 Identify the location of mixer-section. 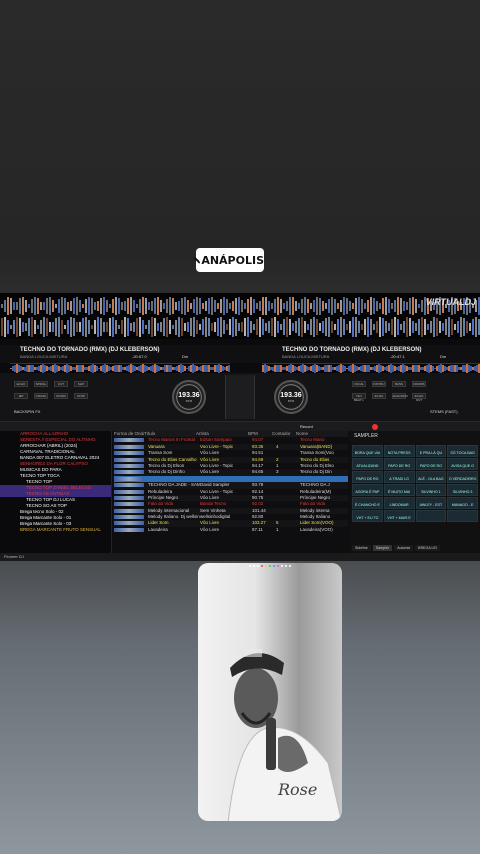
(240, 397).